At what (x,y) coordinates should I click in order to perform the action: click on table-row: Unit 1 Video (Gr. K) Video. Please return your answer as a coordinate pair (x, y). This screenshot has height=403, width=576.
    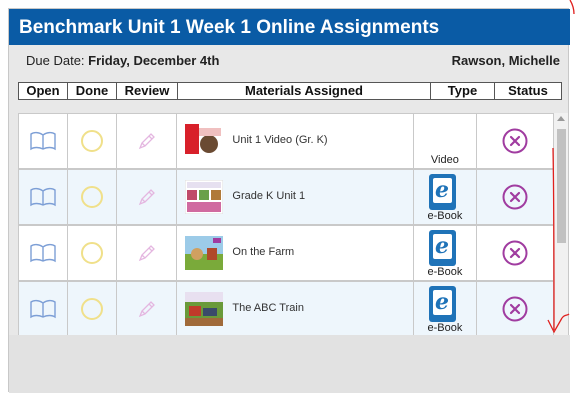
    Looking at the image, I should click on (286, 141).